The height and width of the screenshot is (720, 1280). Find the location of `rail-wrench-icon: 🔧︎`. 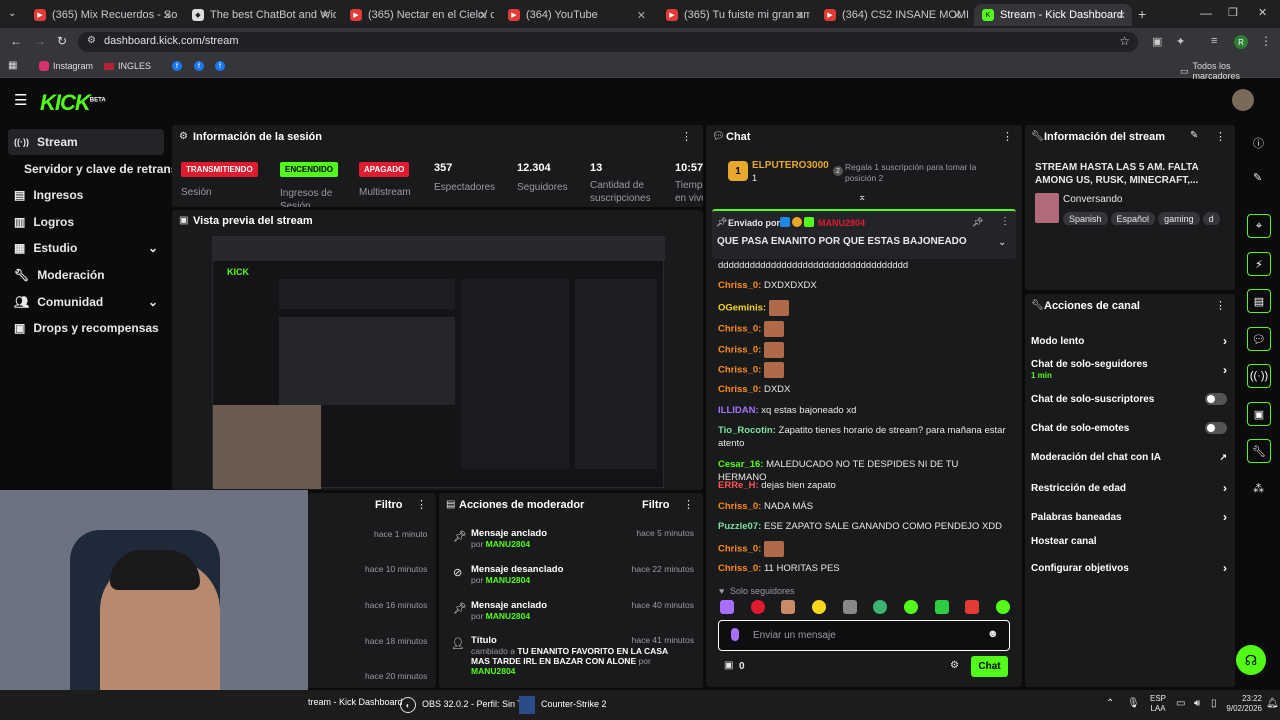

rail-wrench-icon: 🔧︎ is located at coordinates (1259, 451).